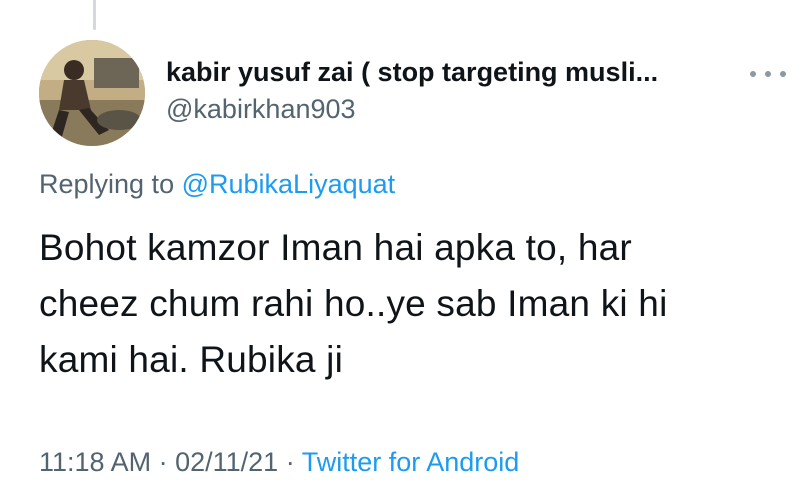  I want to click on tweet-text-line: cheez chum rahi ho..ye sab Iman ki hi, so click(353, 303).